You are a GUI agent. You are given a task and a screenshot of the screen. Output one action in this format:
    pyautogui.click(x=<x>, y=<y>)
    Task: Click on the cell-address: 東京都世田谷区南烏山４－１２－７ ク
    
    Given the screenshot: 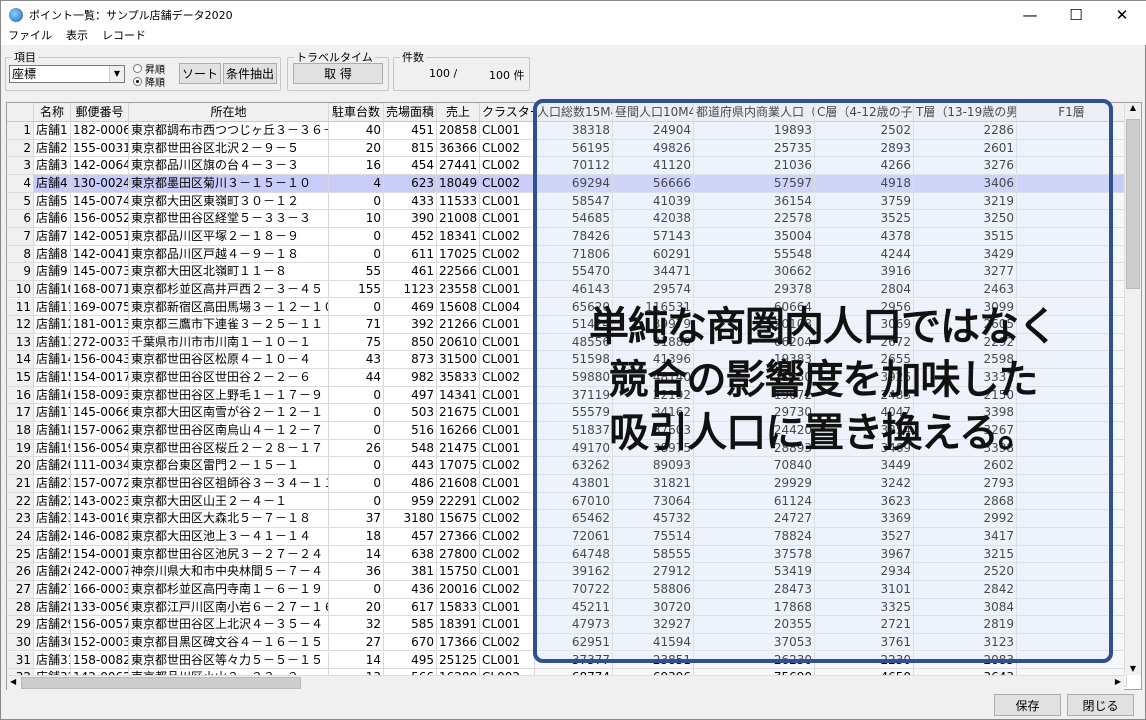 What is the action you would take?
    pyautogui.click(x=230, y=430)
    